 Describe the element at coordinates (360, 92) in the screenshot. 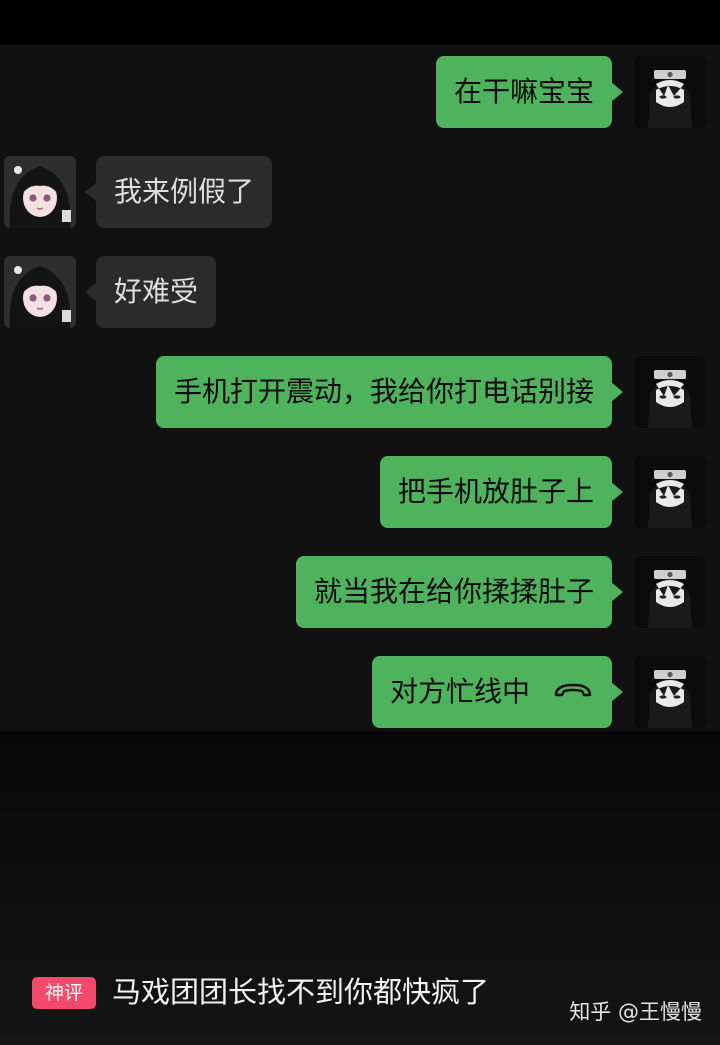

I see `message-row: 在干嘛宝宝` at that location.